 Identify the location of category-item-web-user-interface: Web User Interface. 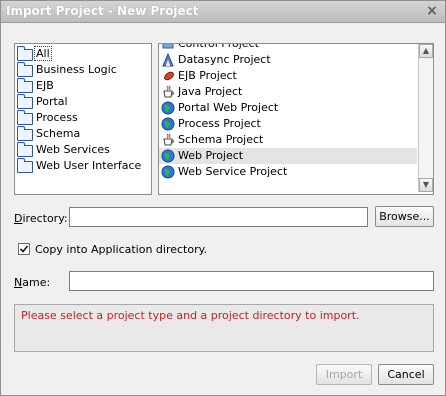
(83, 166).